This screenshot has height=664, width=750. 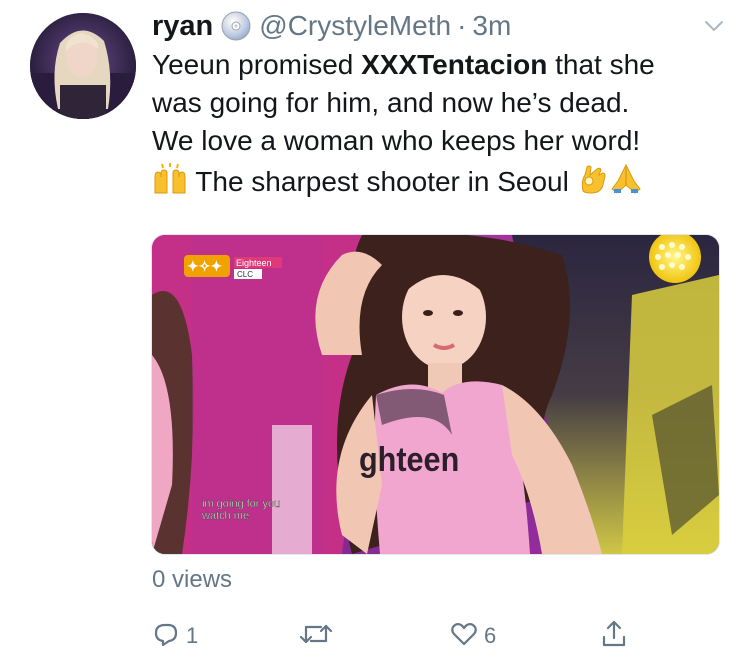 What do you see at coordinates (316, 636) in the screenshot?
I see `retweet-icon` at bounding box center [316, 636].